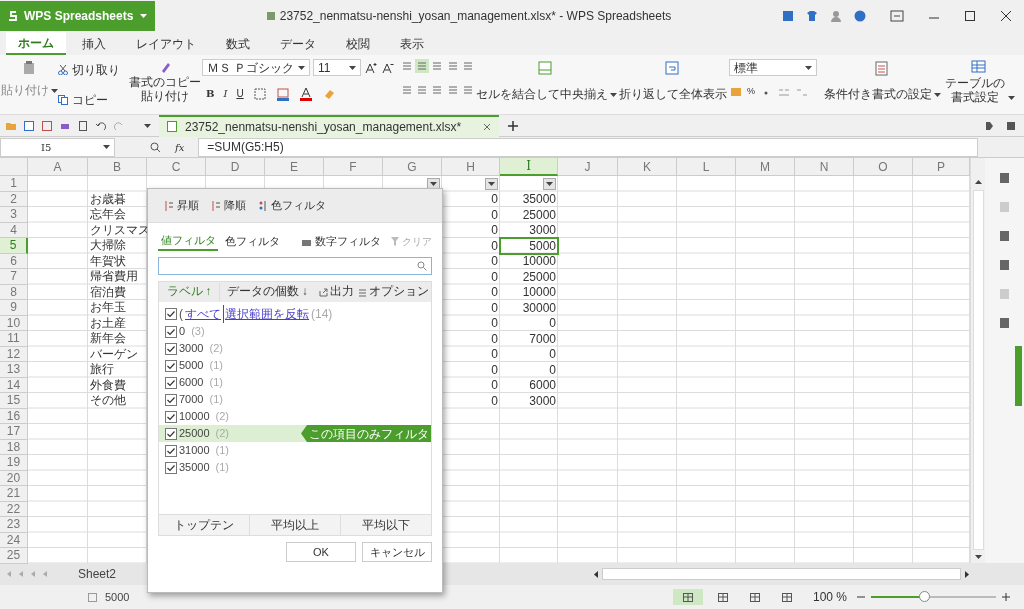 The width and height of the screenshot is (1024, 609). What do you see at coordinates (117, 167) in the screenshot?
I see `column-header: B` at bounding box center [117, 167].